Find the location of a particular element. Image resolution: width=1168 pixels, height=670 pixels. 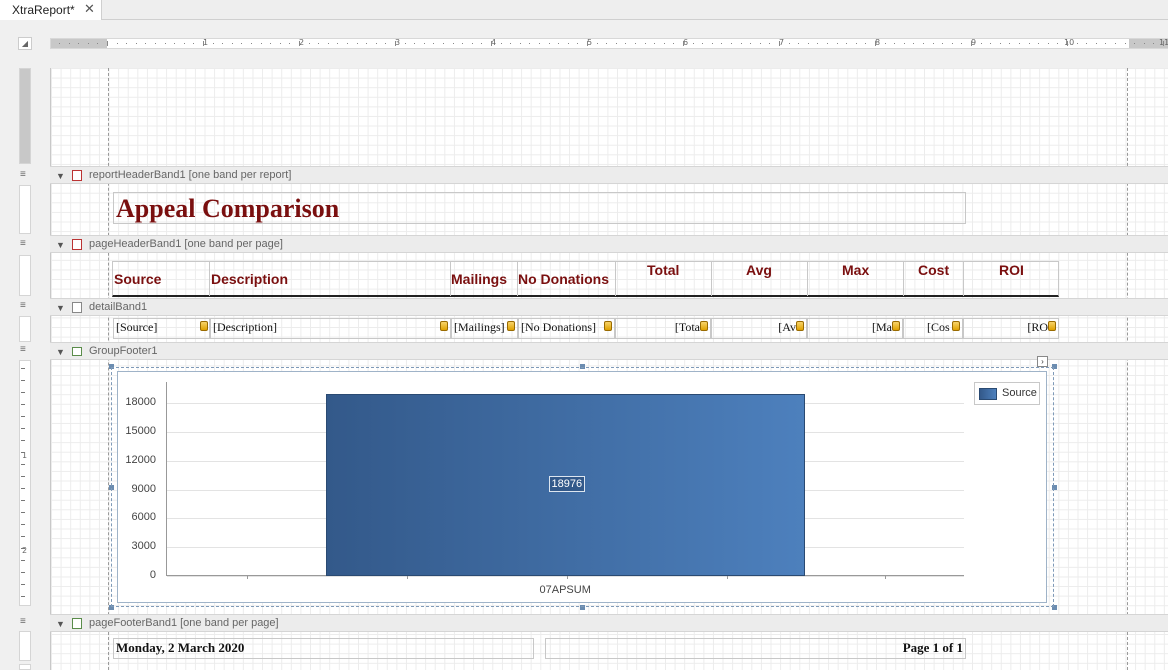

header-cell-mailings: Mailings is located at coordinates (479, 279).